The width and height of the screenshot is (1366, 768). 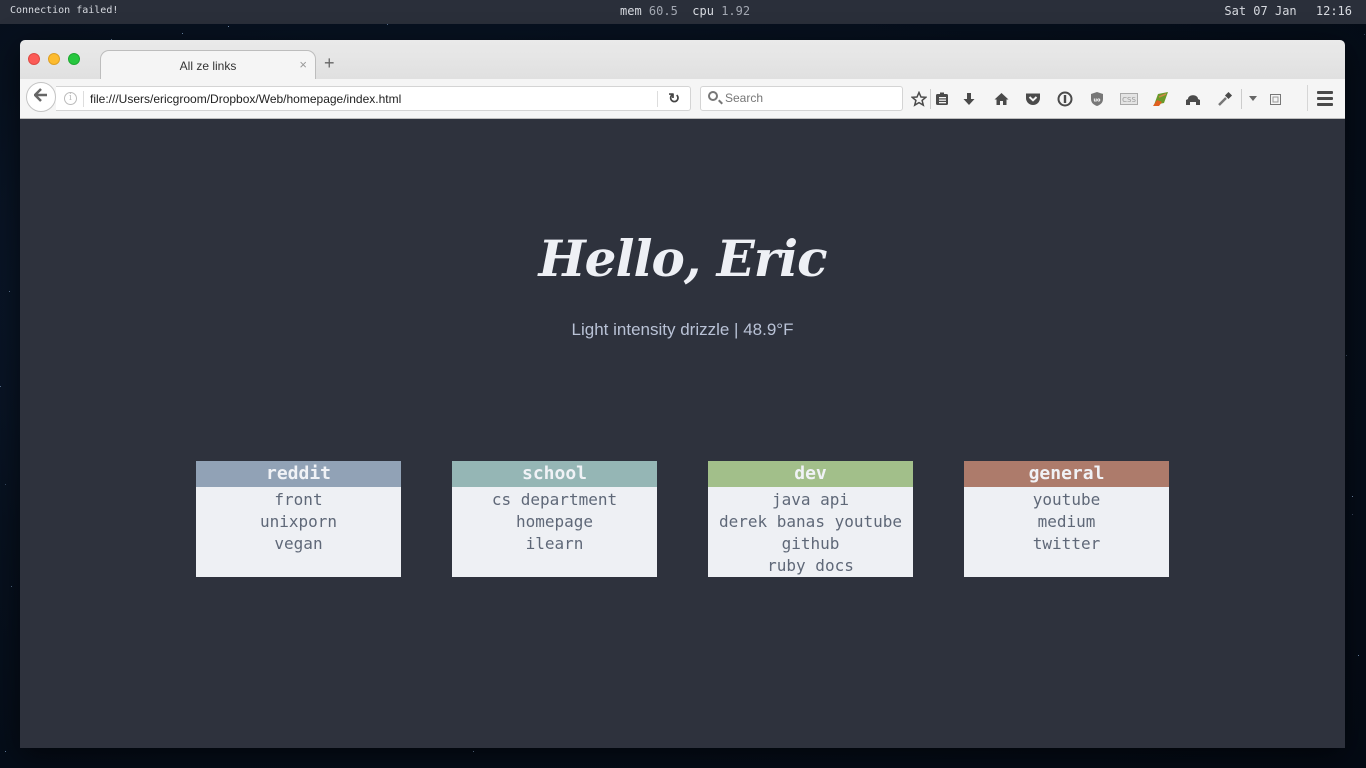 I want to click on svg-text: uo, so click(x=1098, y=101).